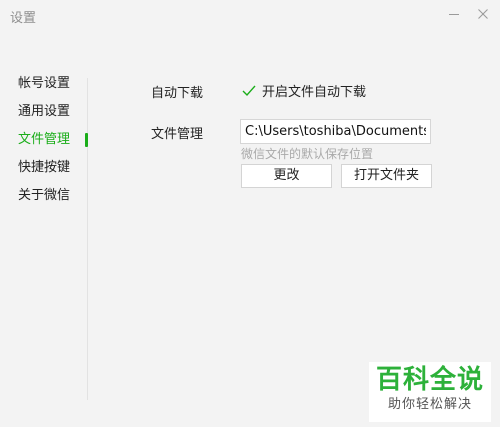  I want to click on sidebar-item-file-management: 文件管理, so click(44, 140).